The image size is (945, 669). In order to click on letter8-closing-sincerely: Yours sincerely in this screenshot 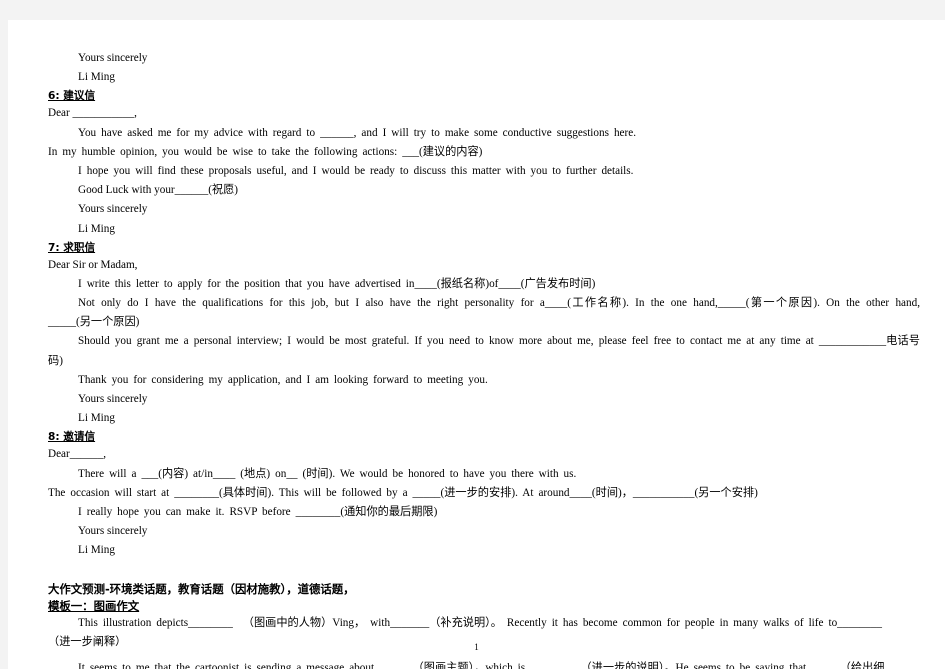, I will do `click(113, 531)`.